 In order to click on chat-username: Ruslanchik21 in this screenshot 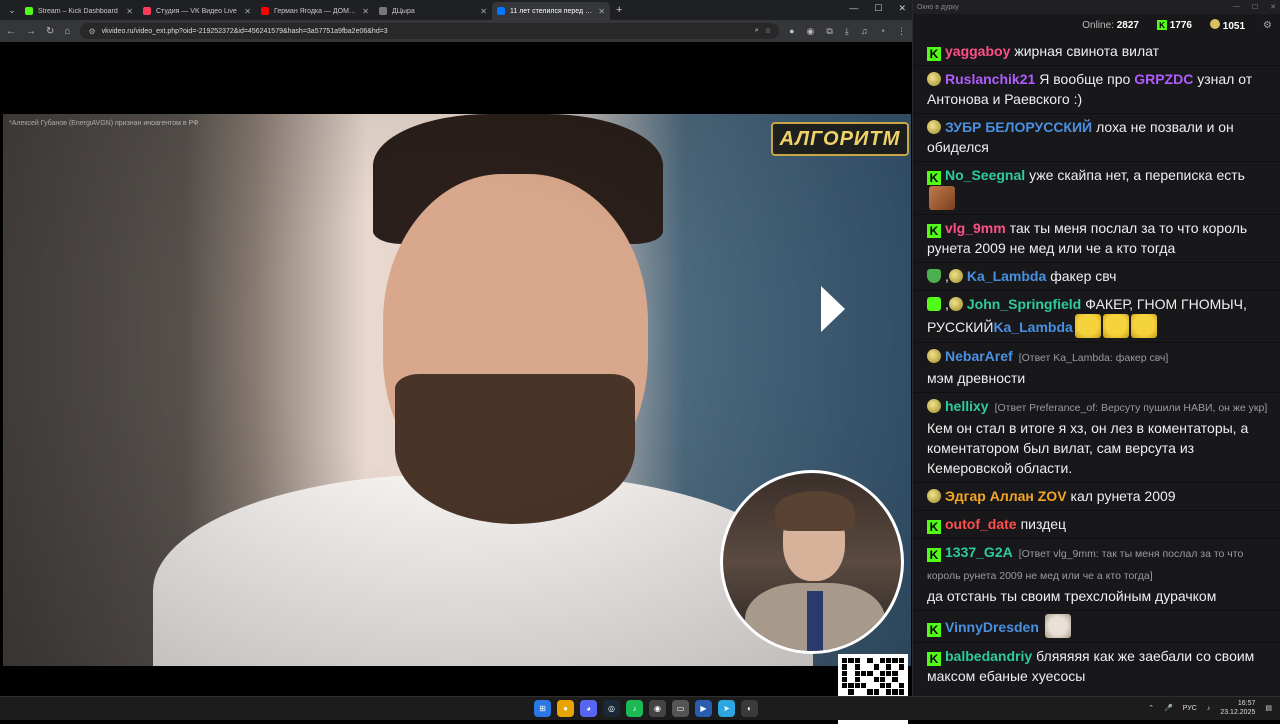, I will do `click(990, 79)`.